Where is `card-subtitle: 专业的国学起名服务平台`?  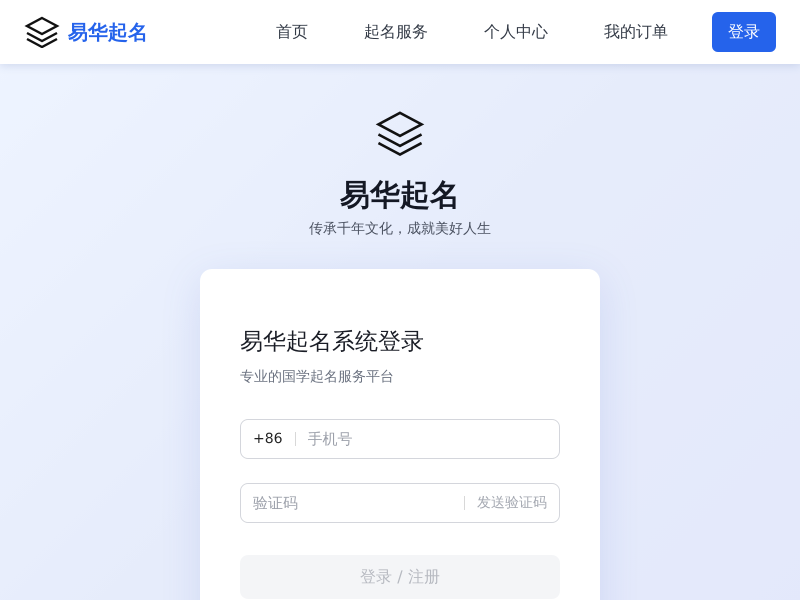 card-subtitle: 专业的国学起名服务平台 is located at coordinates (317, 377).